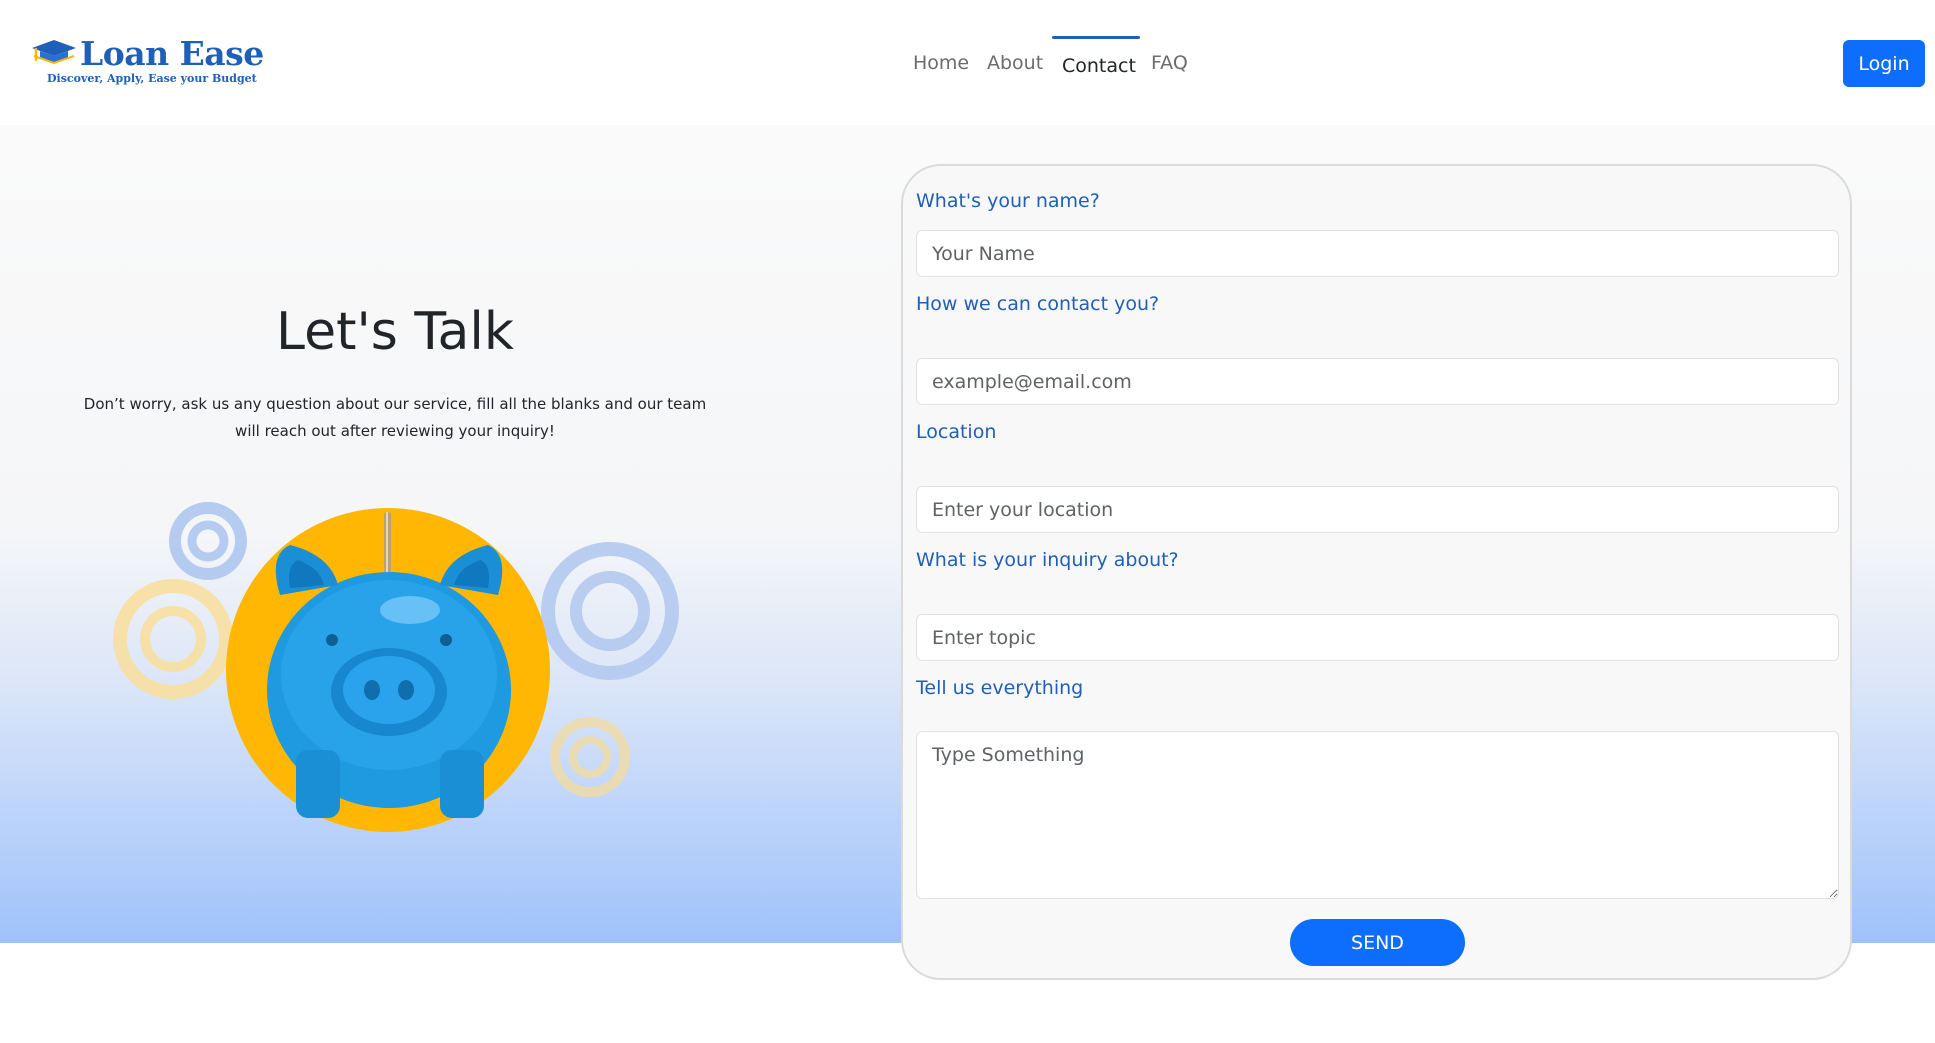  Describe the element at coordinates (1377, 942) in the screenshot. I see `send-button: SEND` at that location.